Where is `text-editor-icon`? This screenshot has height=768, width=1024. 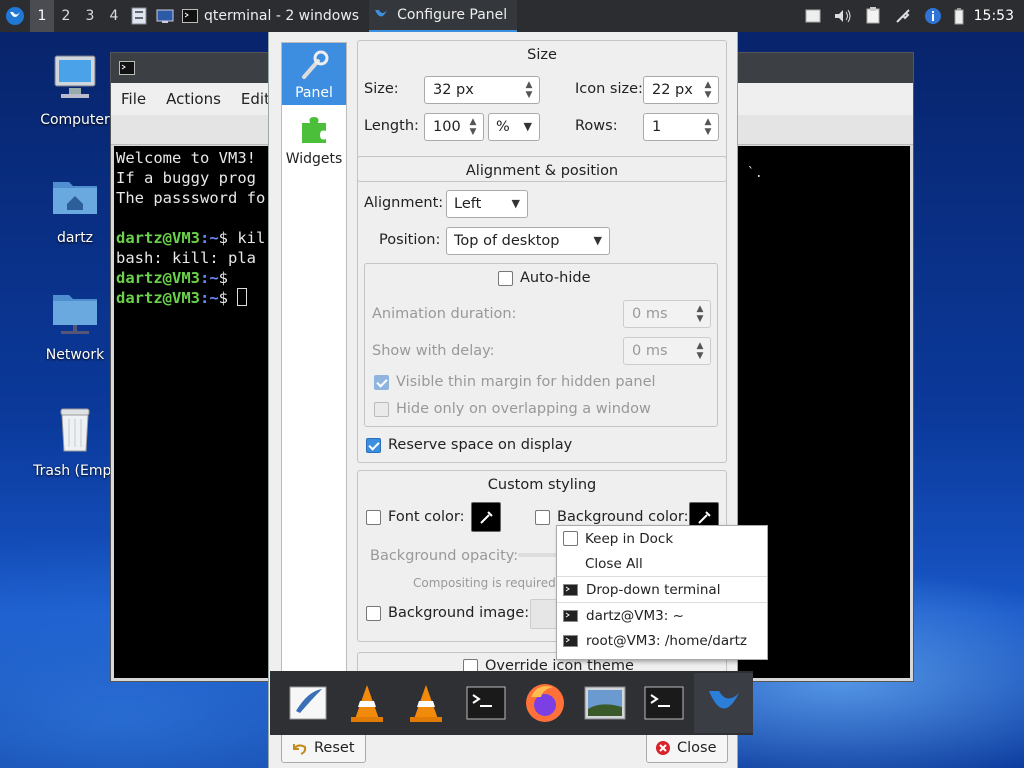 text-editor-icon is located at coordinates (308, 703).